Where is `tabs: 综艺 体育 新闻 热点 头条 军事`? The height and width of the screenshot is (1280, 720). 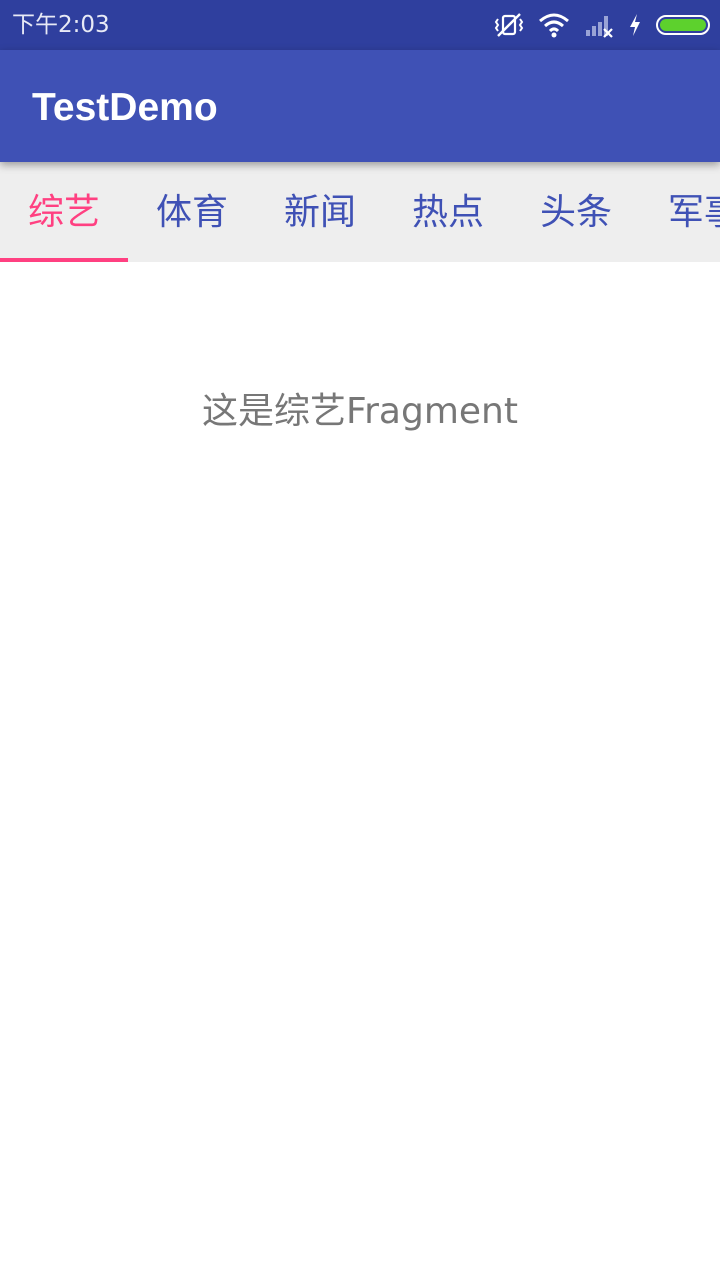 tabs: 综艺 体育 新闻 热点 头条 军事 is located at coordinates (360, 212).